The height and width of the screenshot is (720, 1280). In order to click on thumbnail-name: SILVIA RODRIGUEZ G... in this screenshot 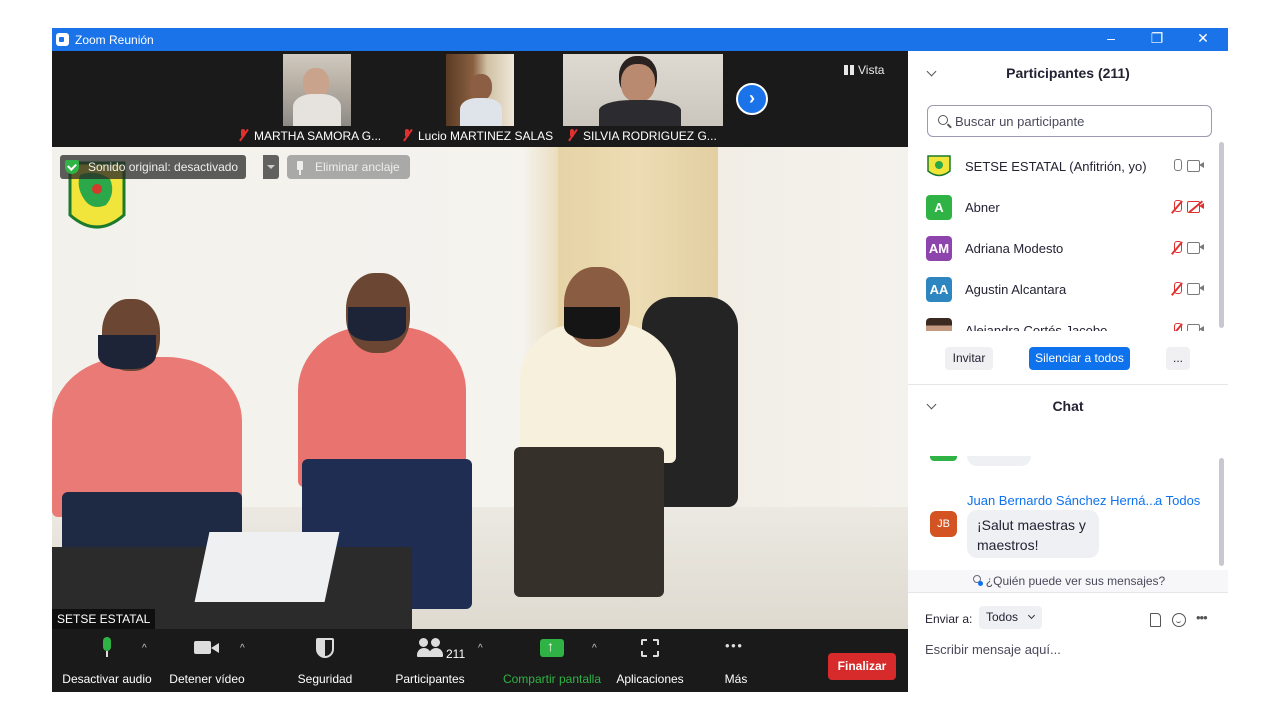, I will do `click(642, 136)`.